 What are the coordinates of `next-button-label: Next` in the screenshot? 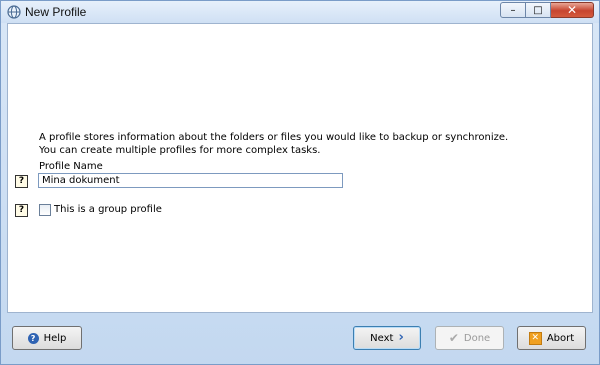 It's located at (382, 338).